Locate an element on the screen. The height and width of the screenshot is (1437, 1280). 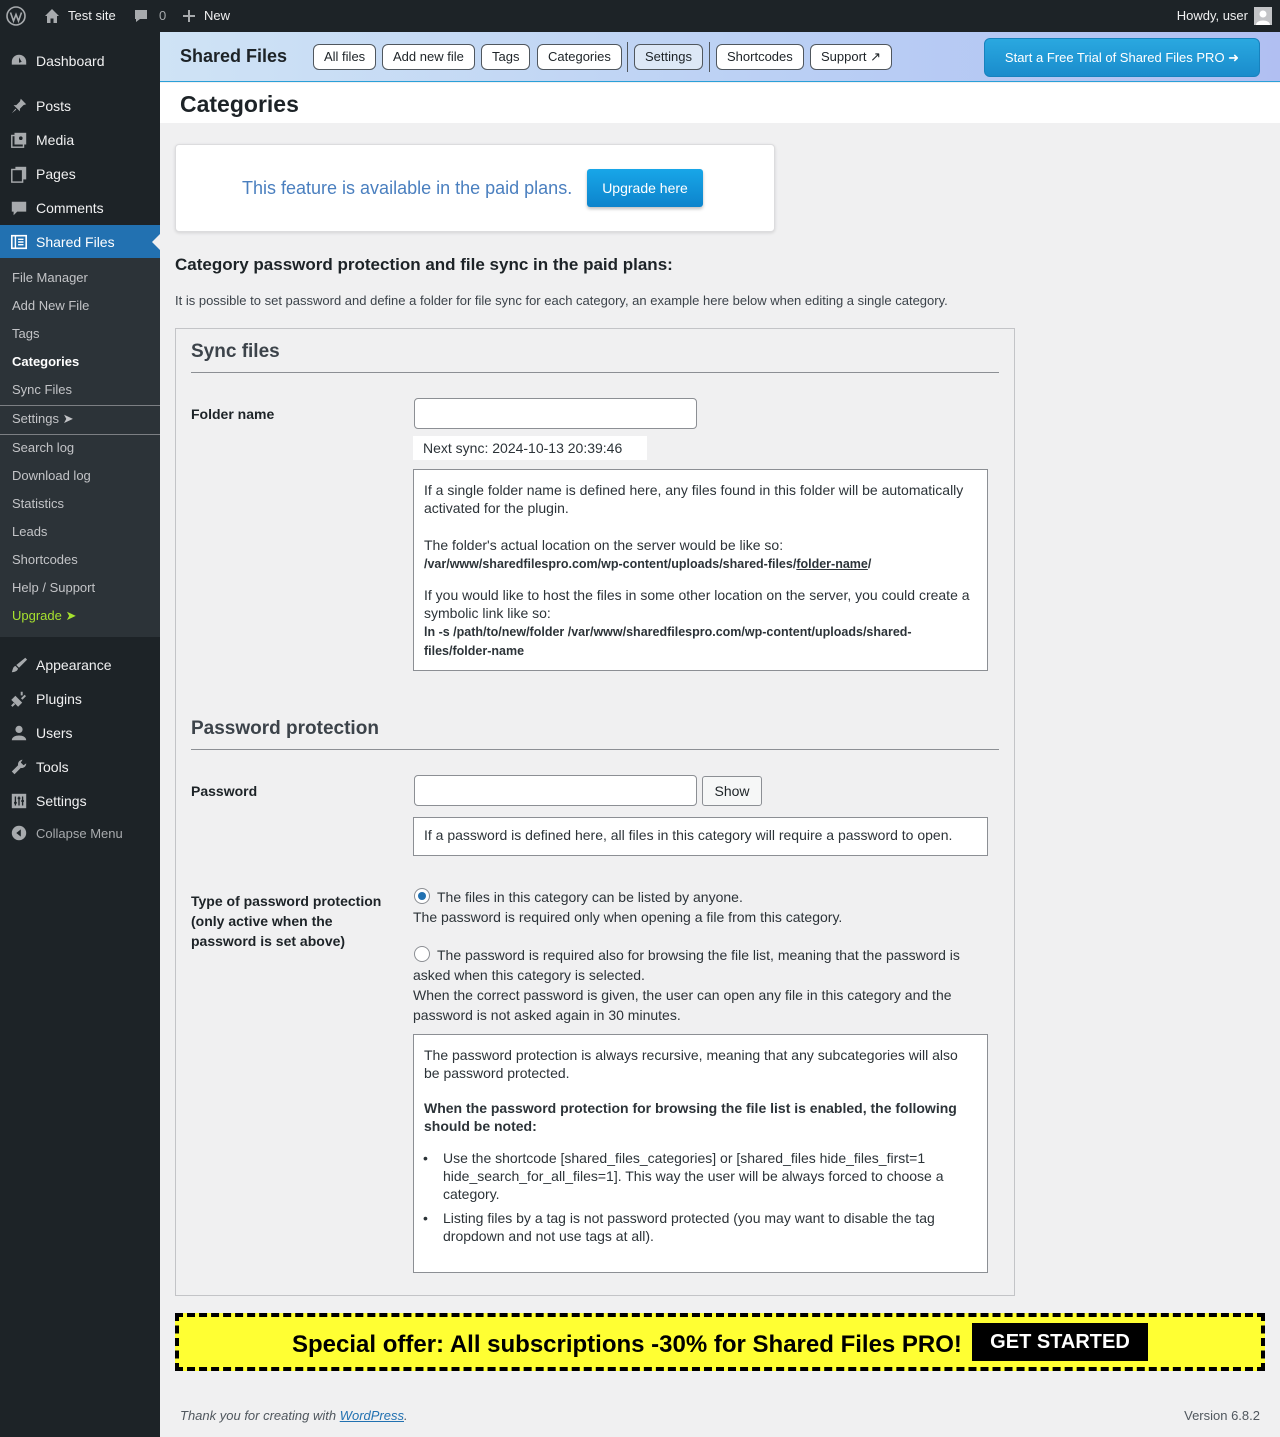
menu-users-label: Users is located at coordinates (54, 733).